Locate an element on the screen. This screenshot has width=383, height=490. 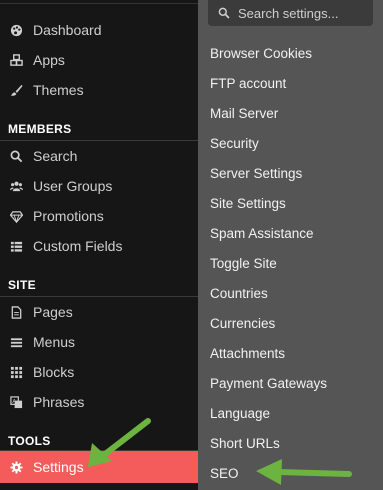
sidebar-item-label: Menus is located at coordinates (54, 342).